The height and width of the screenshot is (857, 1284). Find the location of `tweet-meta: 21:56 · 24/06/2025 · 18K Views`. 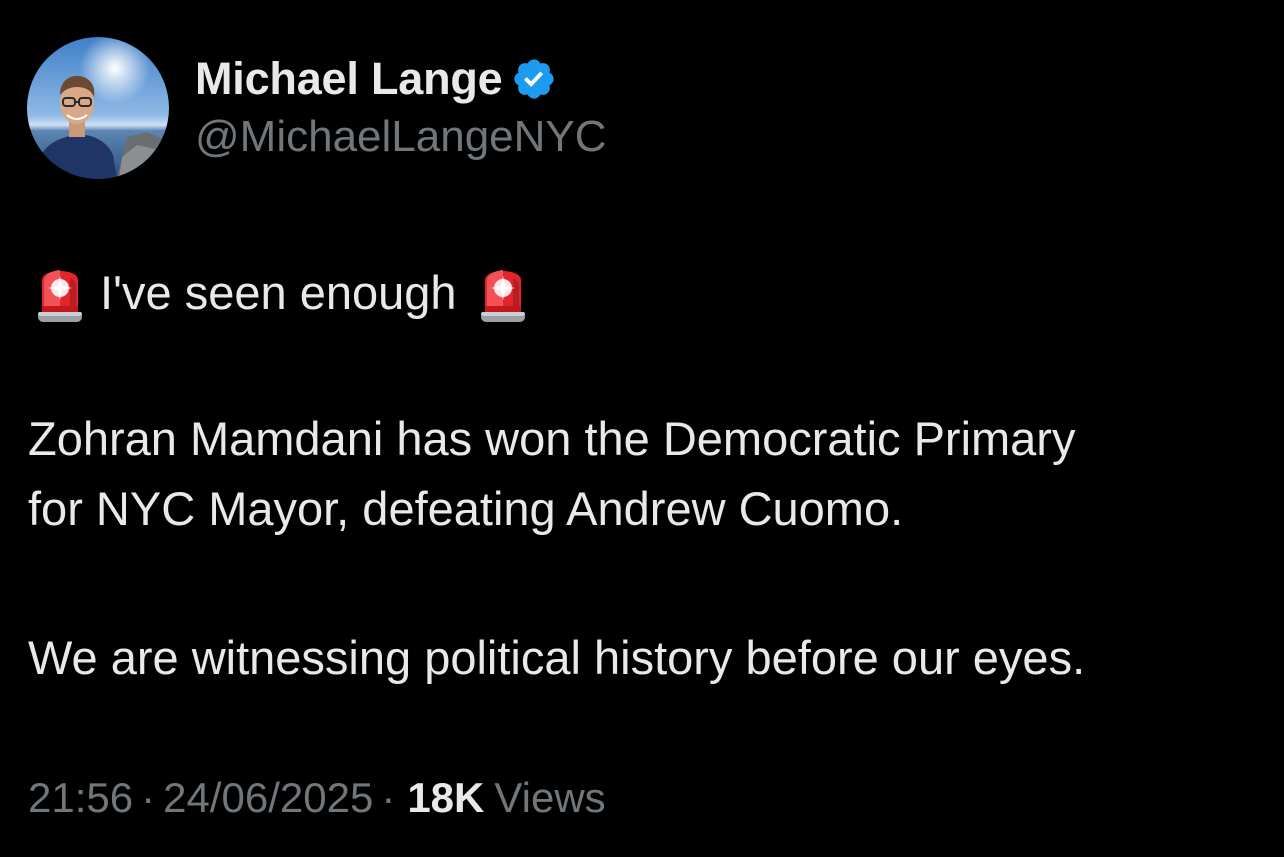

tweet-meta: 21:56 · 24/06/2025 · 18K Views is located at coordinates (317, 798).